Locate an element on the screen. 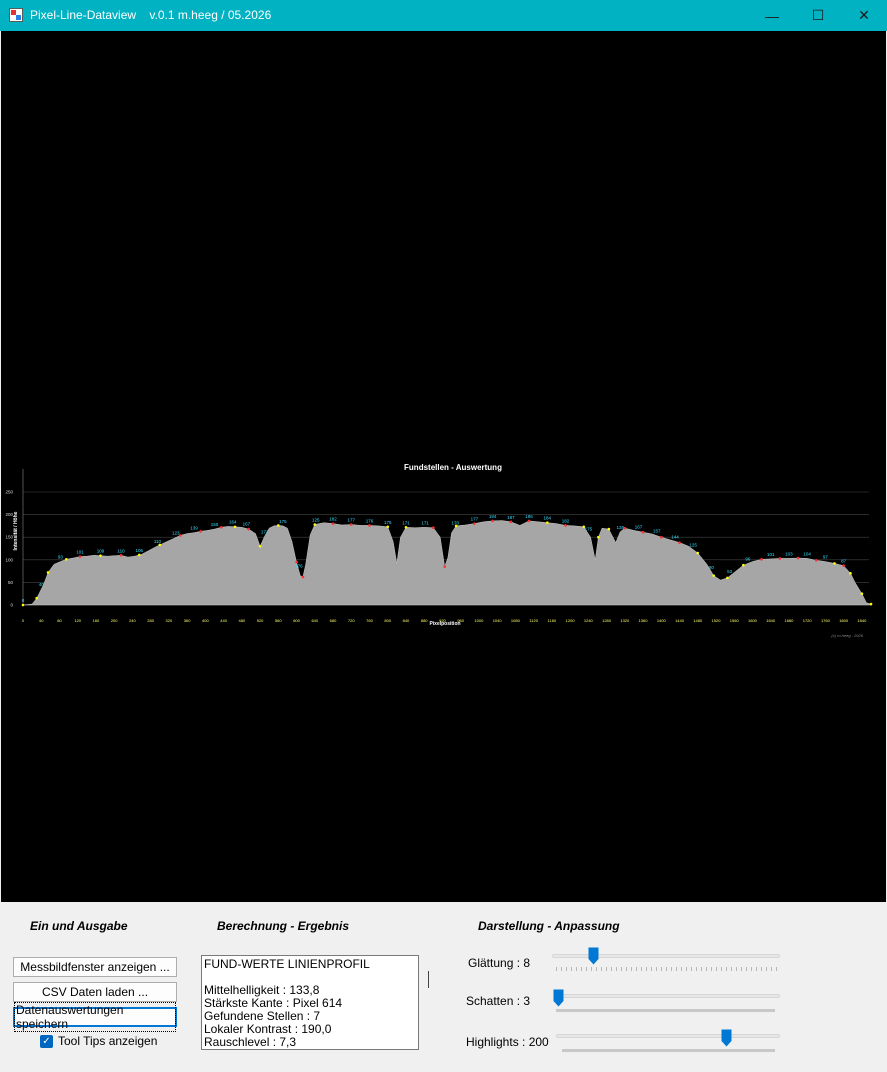  shadow-slider-thumb is located at coordinates (558, 998).